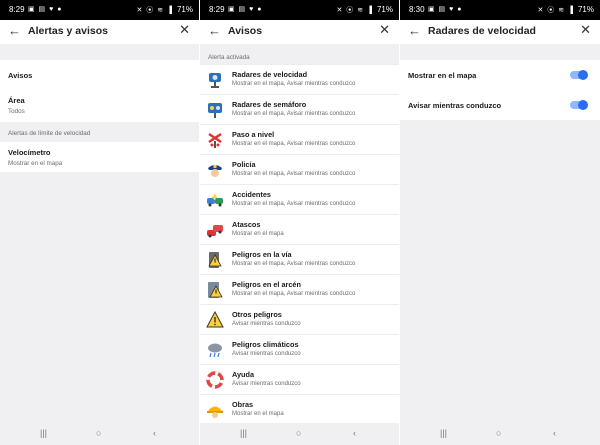 Image resolution: width=600 pixels, height=445 pixels. Describe the element at coordinates (215, 171) in the screenshot. I see `police-icon` at that location.